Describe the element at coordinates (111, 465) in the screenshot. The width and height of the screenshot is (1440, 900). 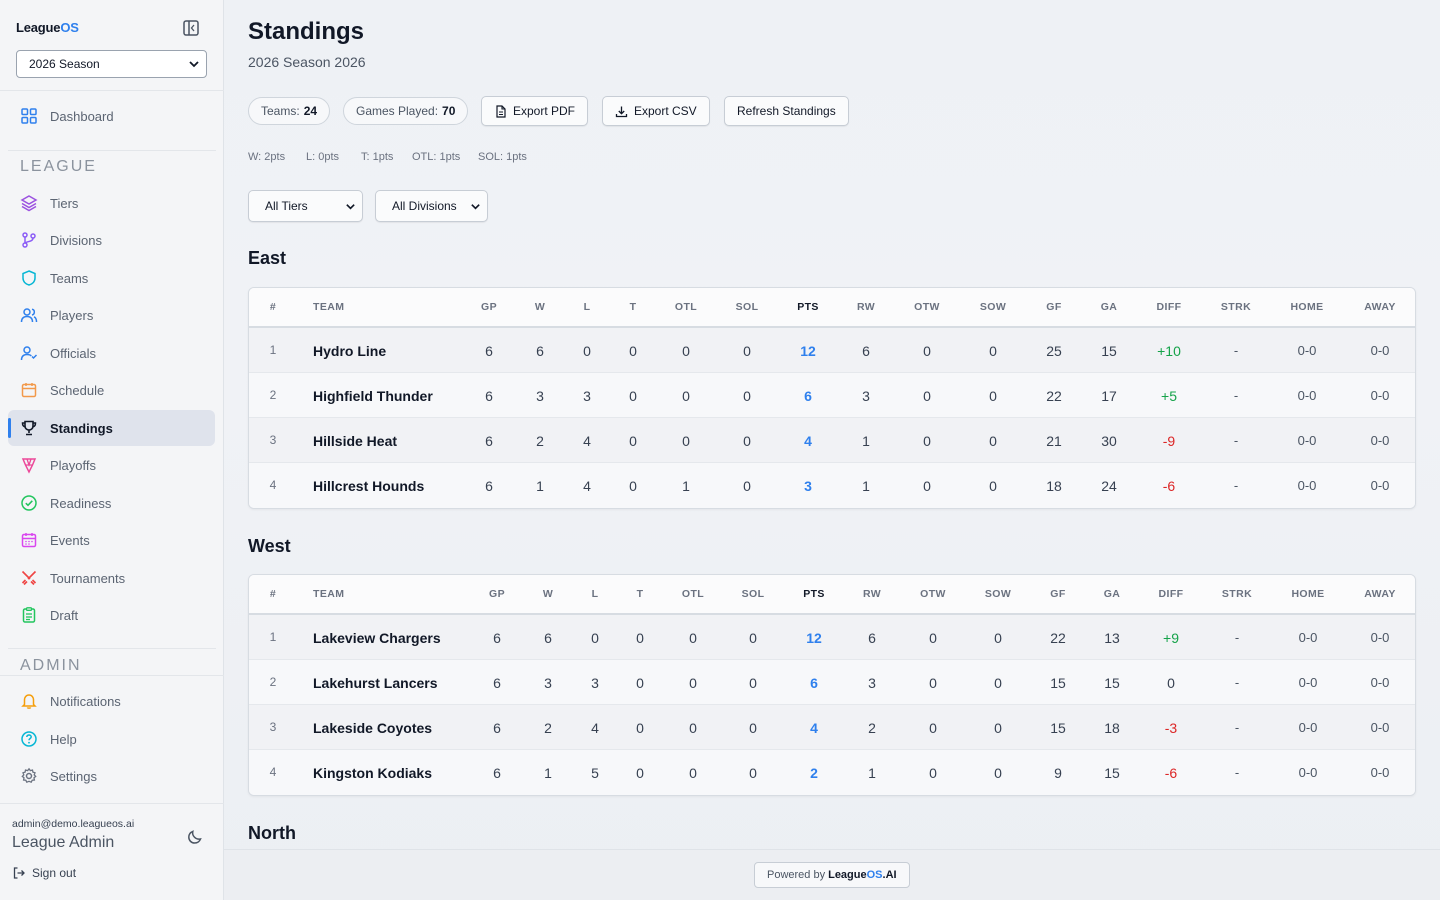
I see `nav-playoffs: Playoffs` at that location.